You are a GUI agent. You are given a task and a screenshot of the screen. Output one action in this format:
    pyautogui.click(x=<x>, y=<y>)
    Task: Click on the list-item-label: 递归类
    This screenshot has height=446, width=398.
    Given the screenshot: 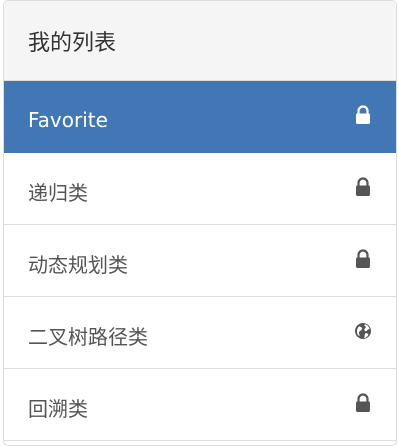 What is the action you would take?
    pyautogui.click(x=58, y=193)
    